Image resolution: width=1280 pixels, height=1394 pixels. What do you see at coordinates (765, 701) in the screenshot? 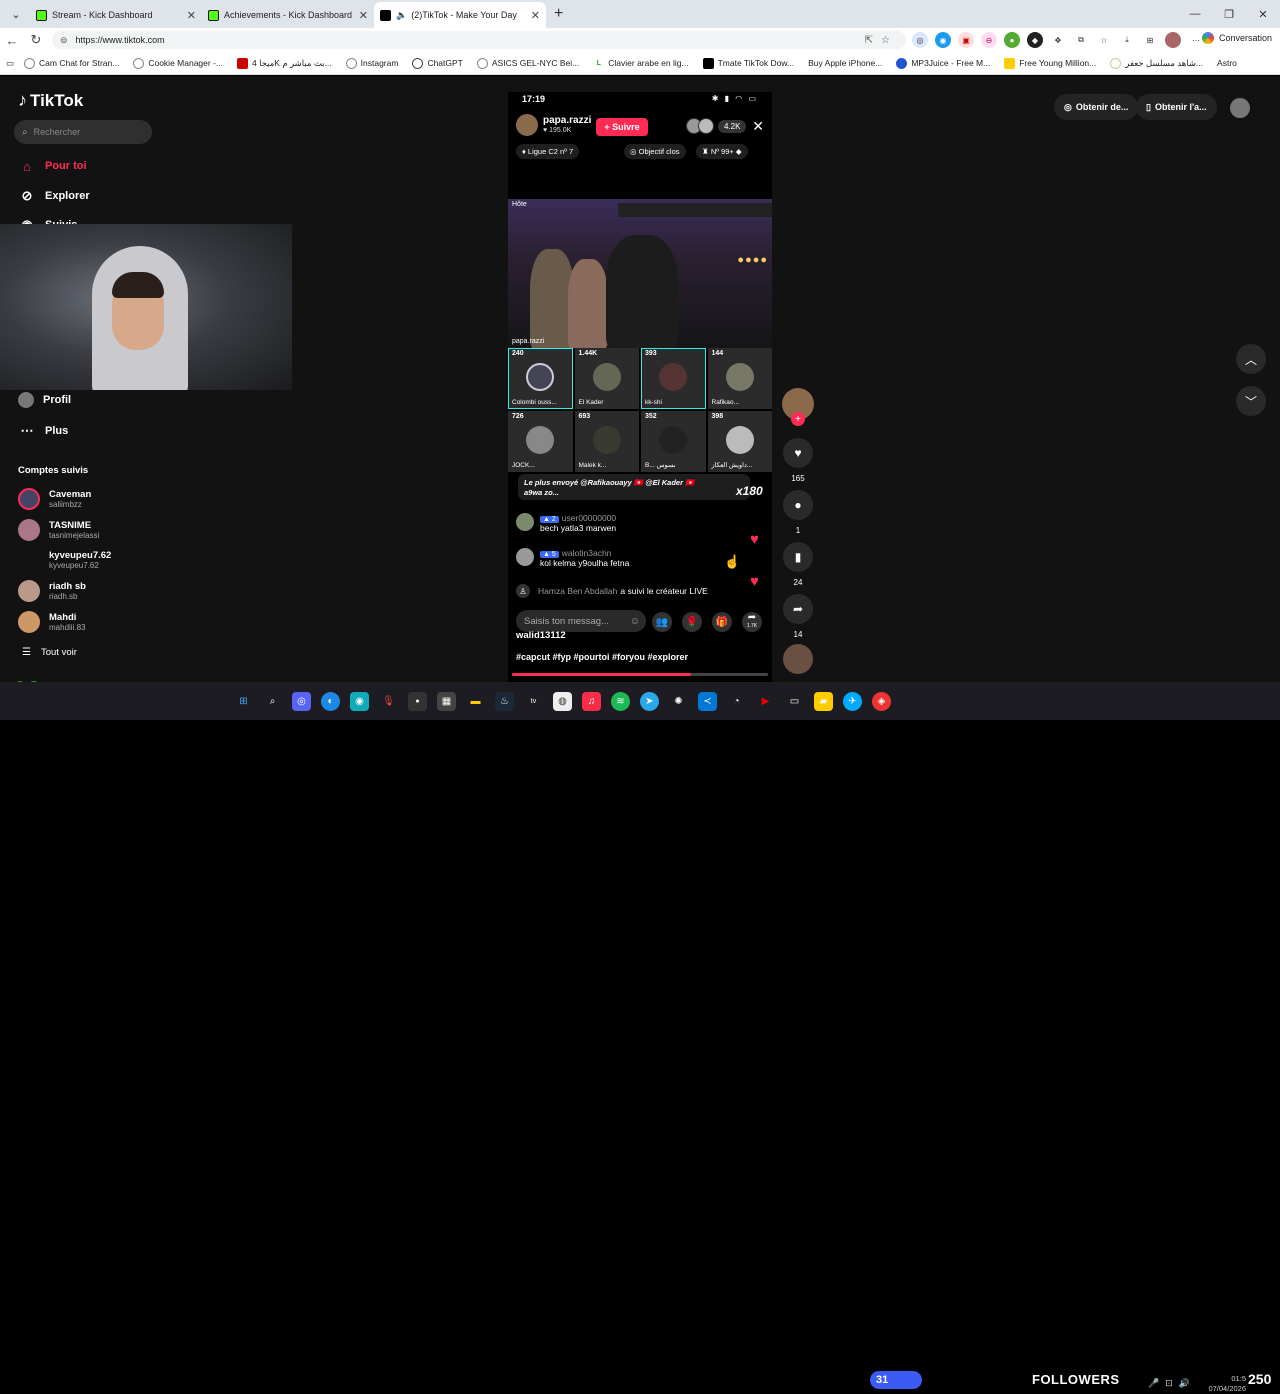
I see `youtube-icon: ▶` at bounding box center [765, 701].